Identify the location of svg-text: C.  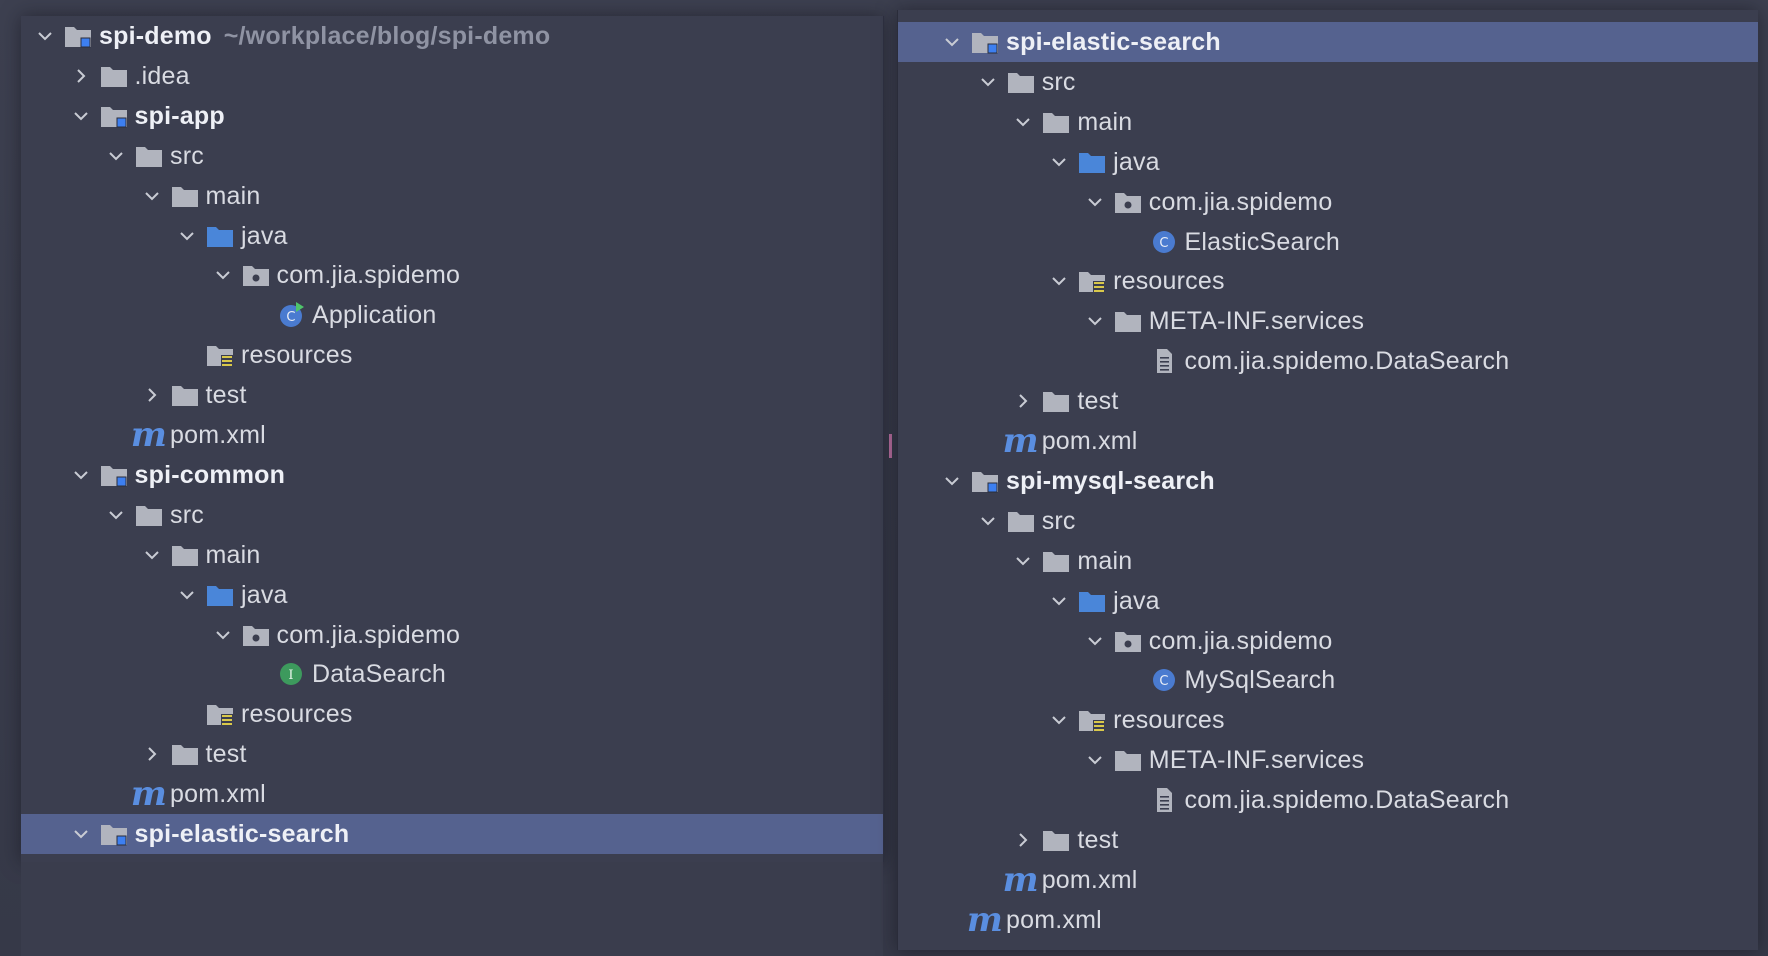
(1163, 243).